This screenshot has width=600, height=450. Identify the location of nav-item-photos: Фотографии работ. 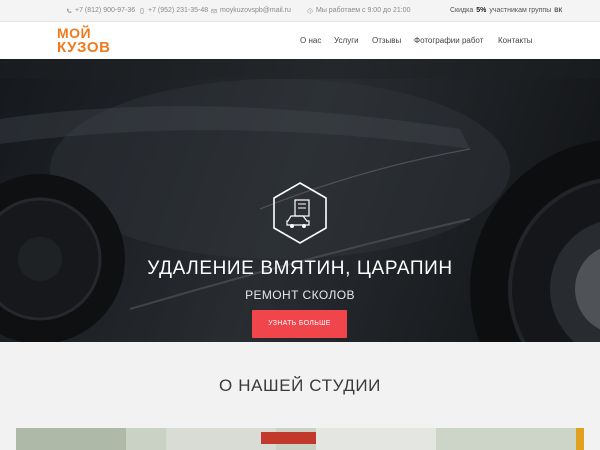
(448, 40).